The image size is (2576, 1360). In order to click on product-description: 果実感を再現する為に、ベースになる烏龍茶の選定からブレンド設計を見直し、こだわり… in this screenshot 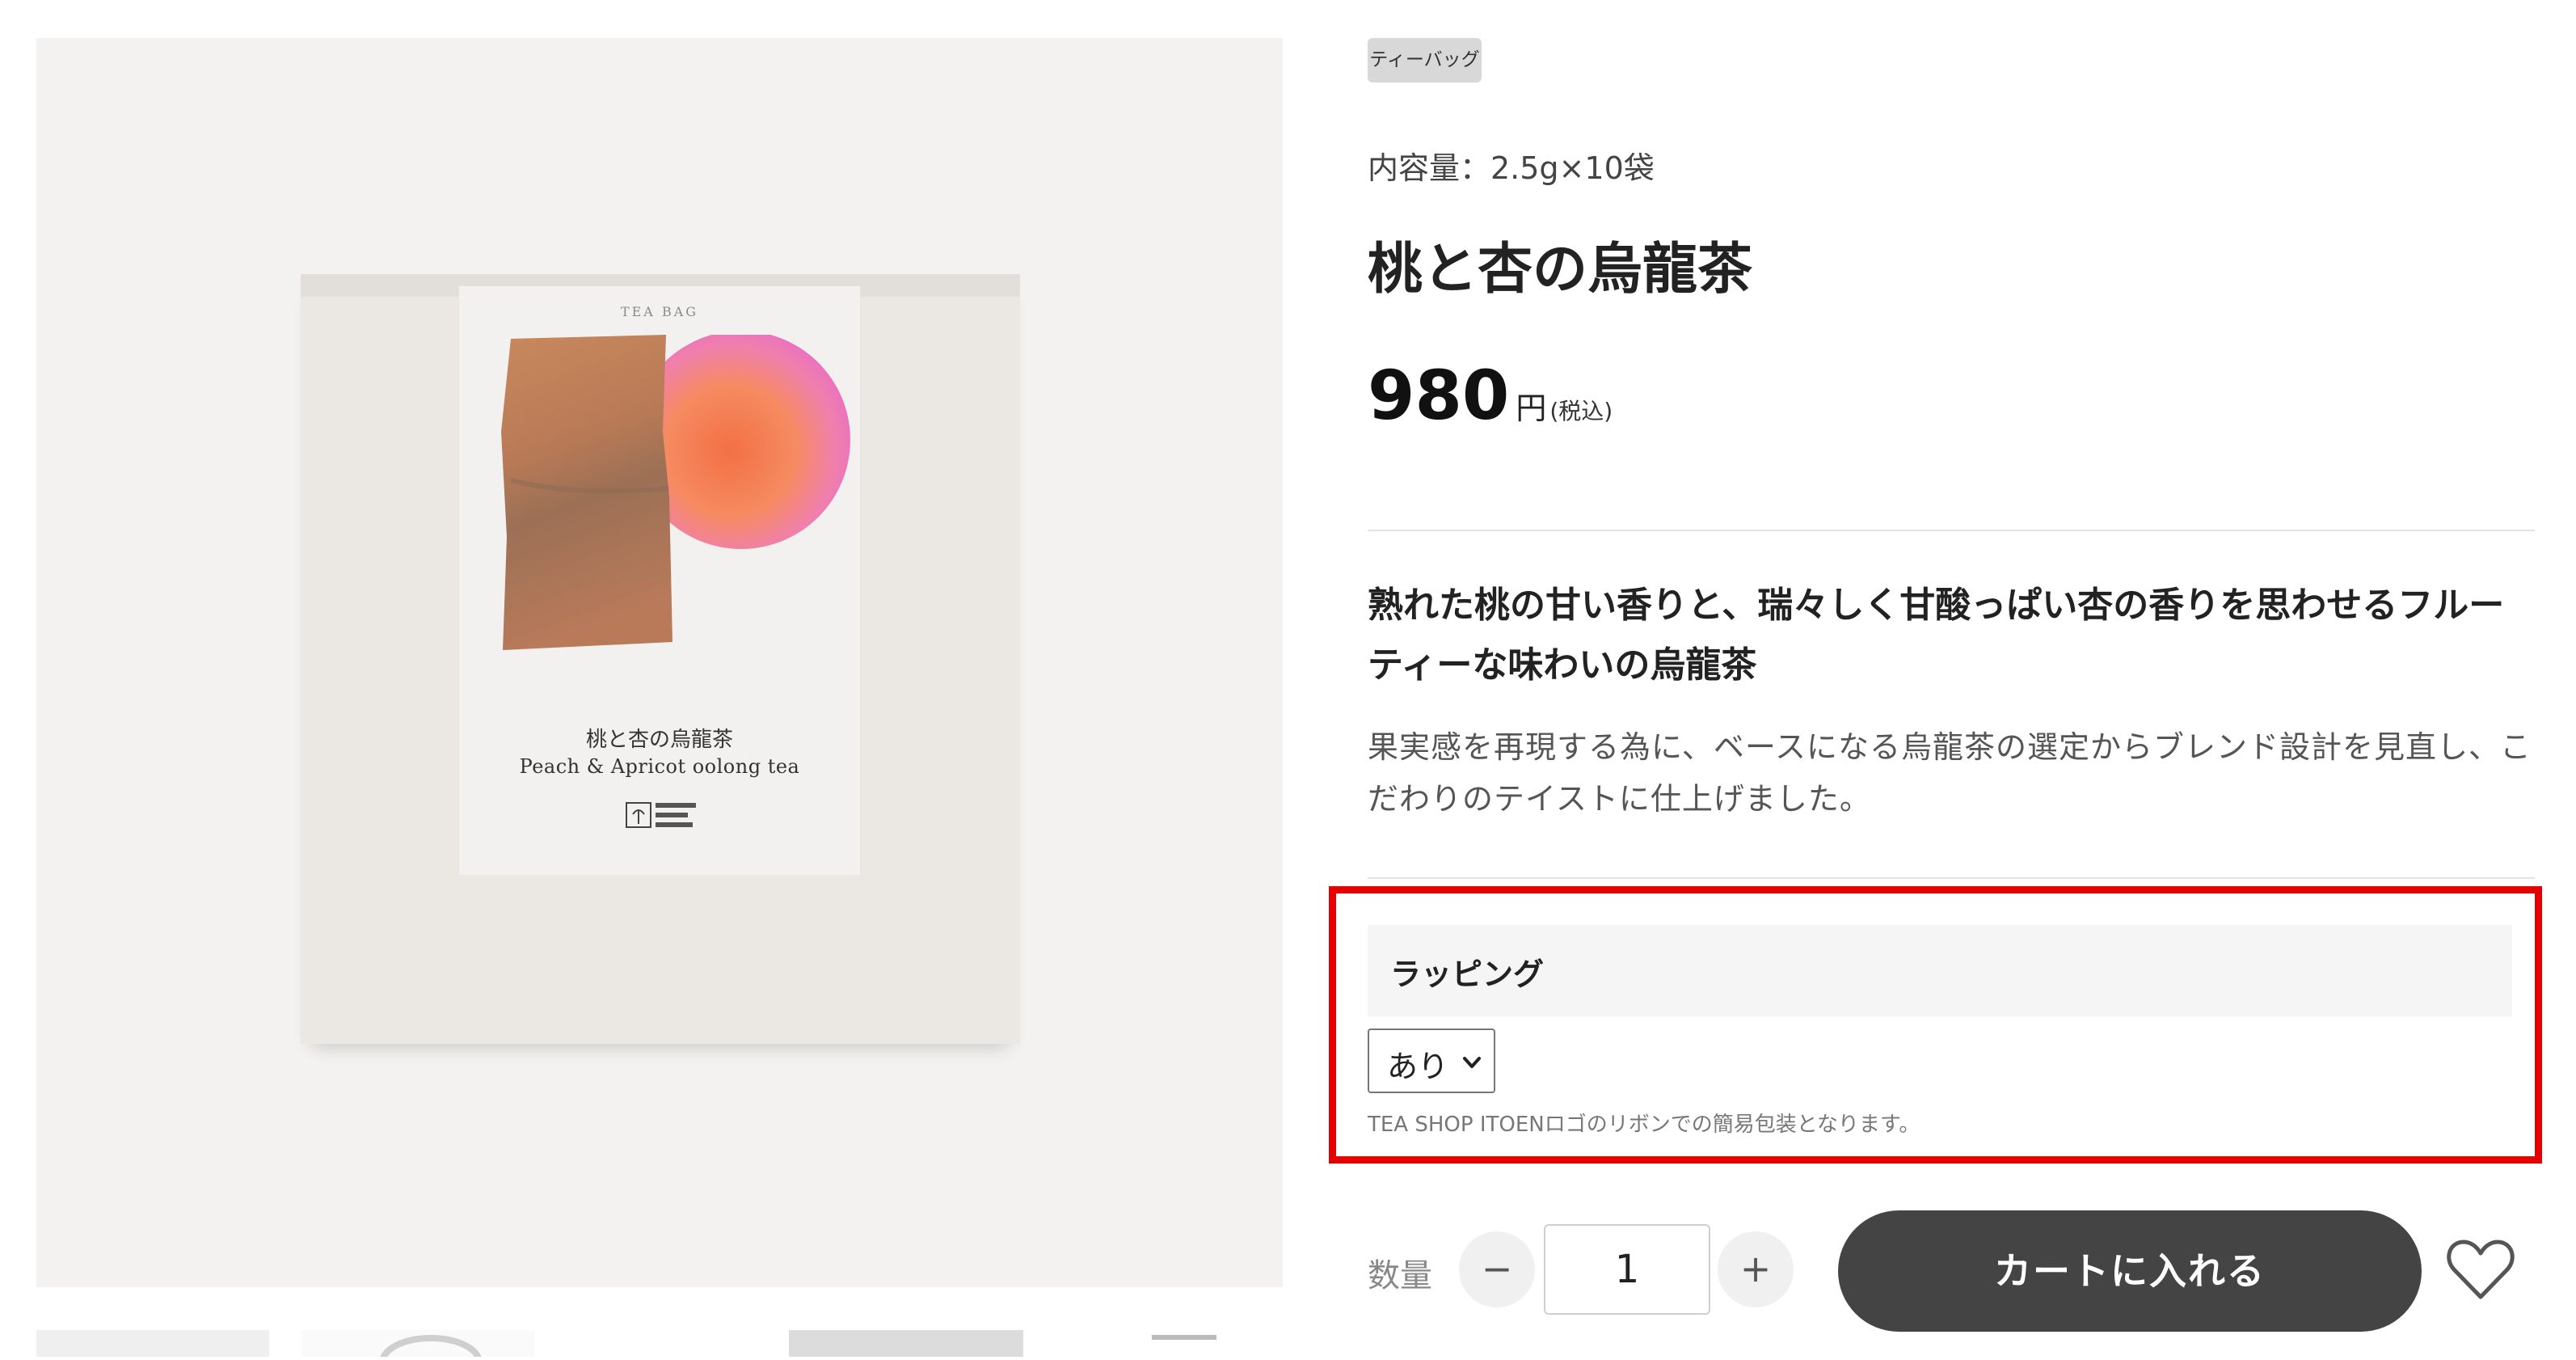, I will do `click(1950, 773)`.